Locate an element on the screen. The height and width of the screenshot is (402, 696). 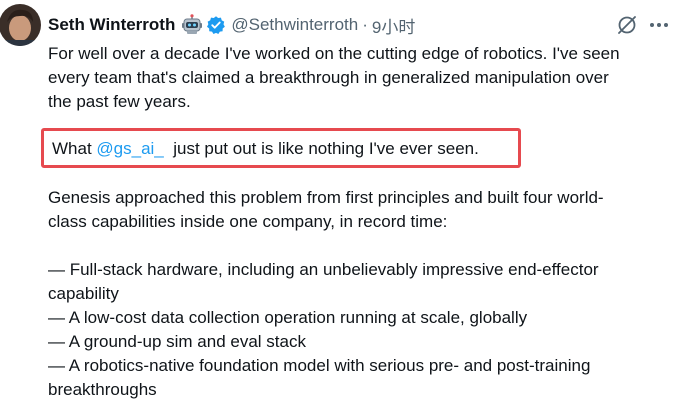
avatar is located at coordinates (20, 25).